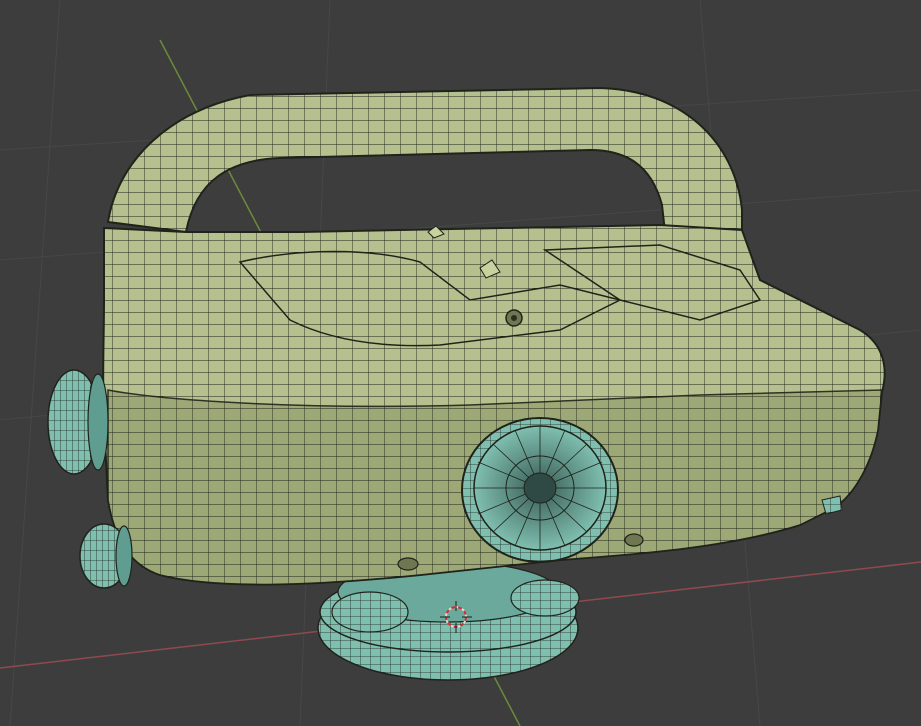 Image resolution: width=921 pixels, height=726 pixels. I want to click on eyepiece-lens, so click(540, 490).